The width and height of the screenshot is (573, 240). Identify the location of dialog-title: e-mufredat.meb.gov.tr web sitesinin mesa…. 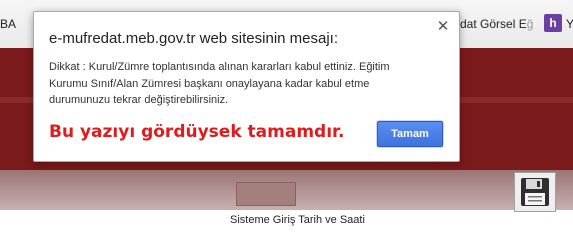
(194, 38).